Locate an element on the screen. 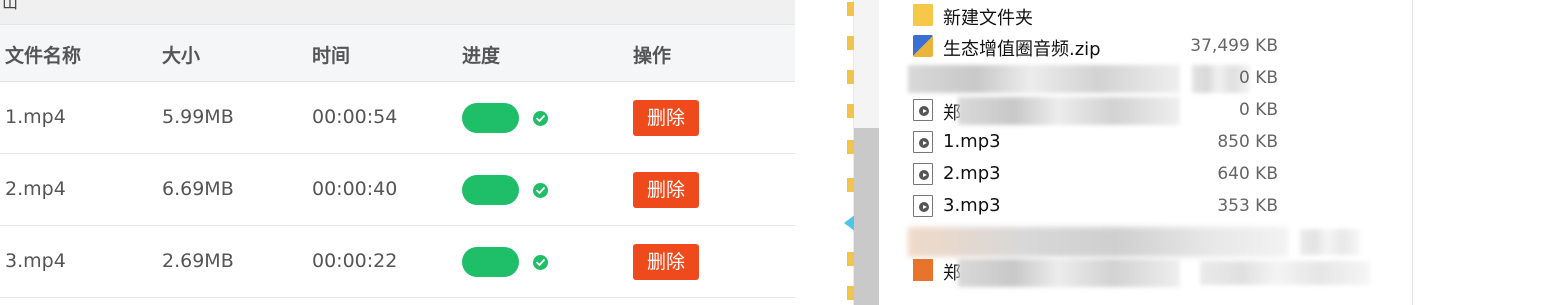 This screenshot has height=305, width=1545. flac-file-icon is located at coordinates (923, 270).